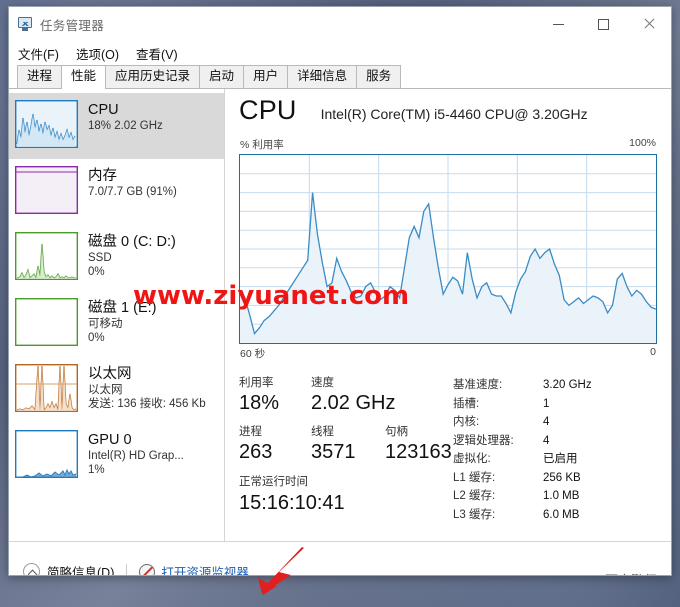 The width and height of the screenshot is (680, 607). I want to click on gpu-0-thumbnail-graph, so click(46, 454).